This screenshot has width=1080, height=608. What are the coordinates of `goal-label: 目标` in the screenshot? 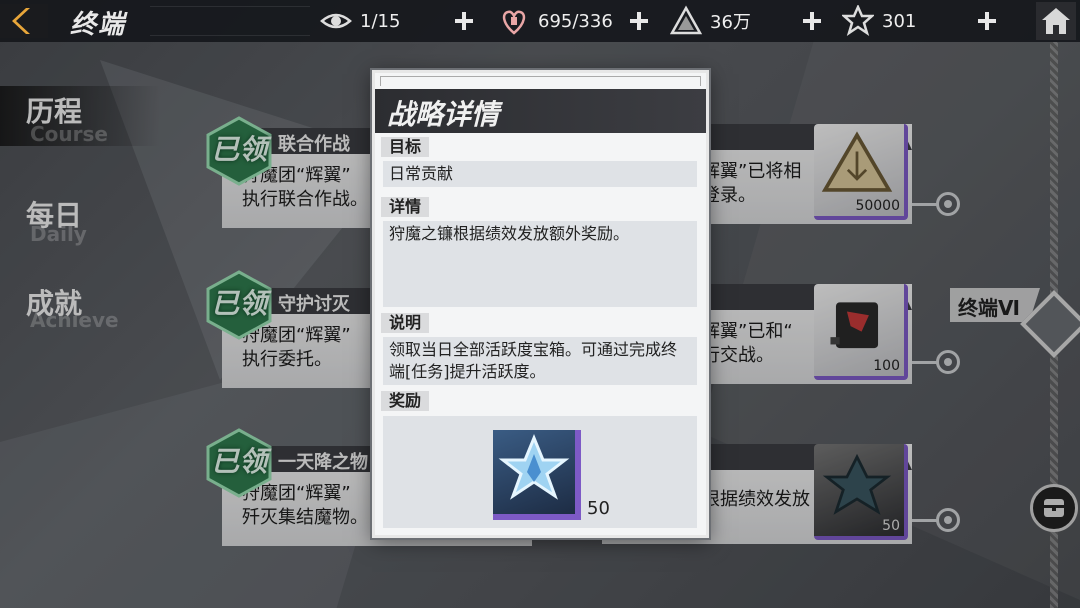 It's located at (405, 147).